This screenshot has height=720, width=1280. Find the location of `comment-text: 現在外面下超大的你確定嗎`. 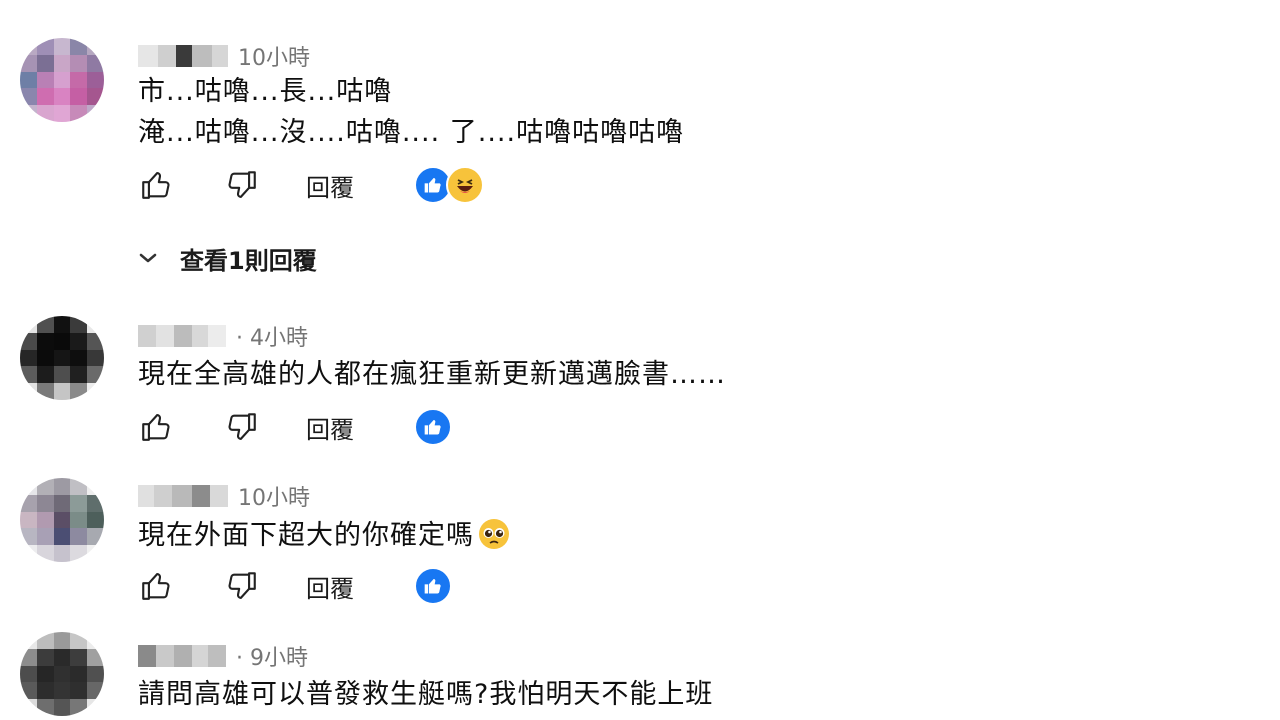

comment-text: 現在外面下超大的你確定嗎 is located at coordinates (306, 535).